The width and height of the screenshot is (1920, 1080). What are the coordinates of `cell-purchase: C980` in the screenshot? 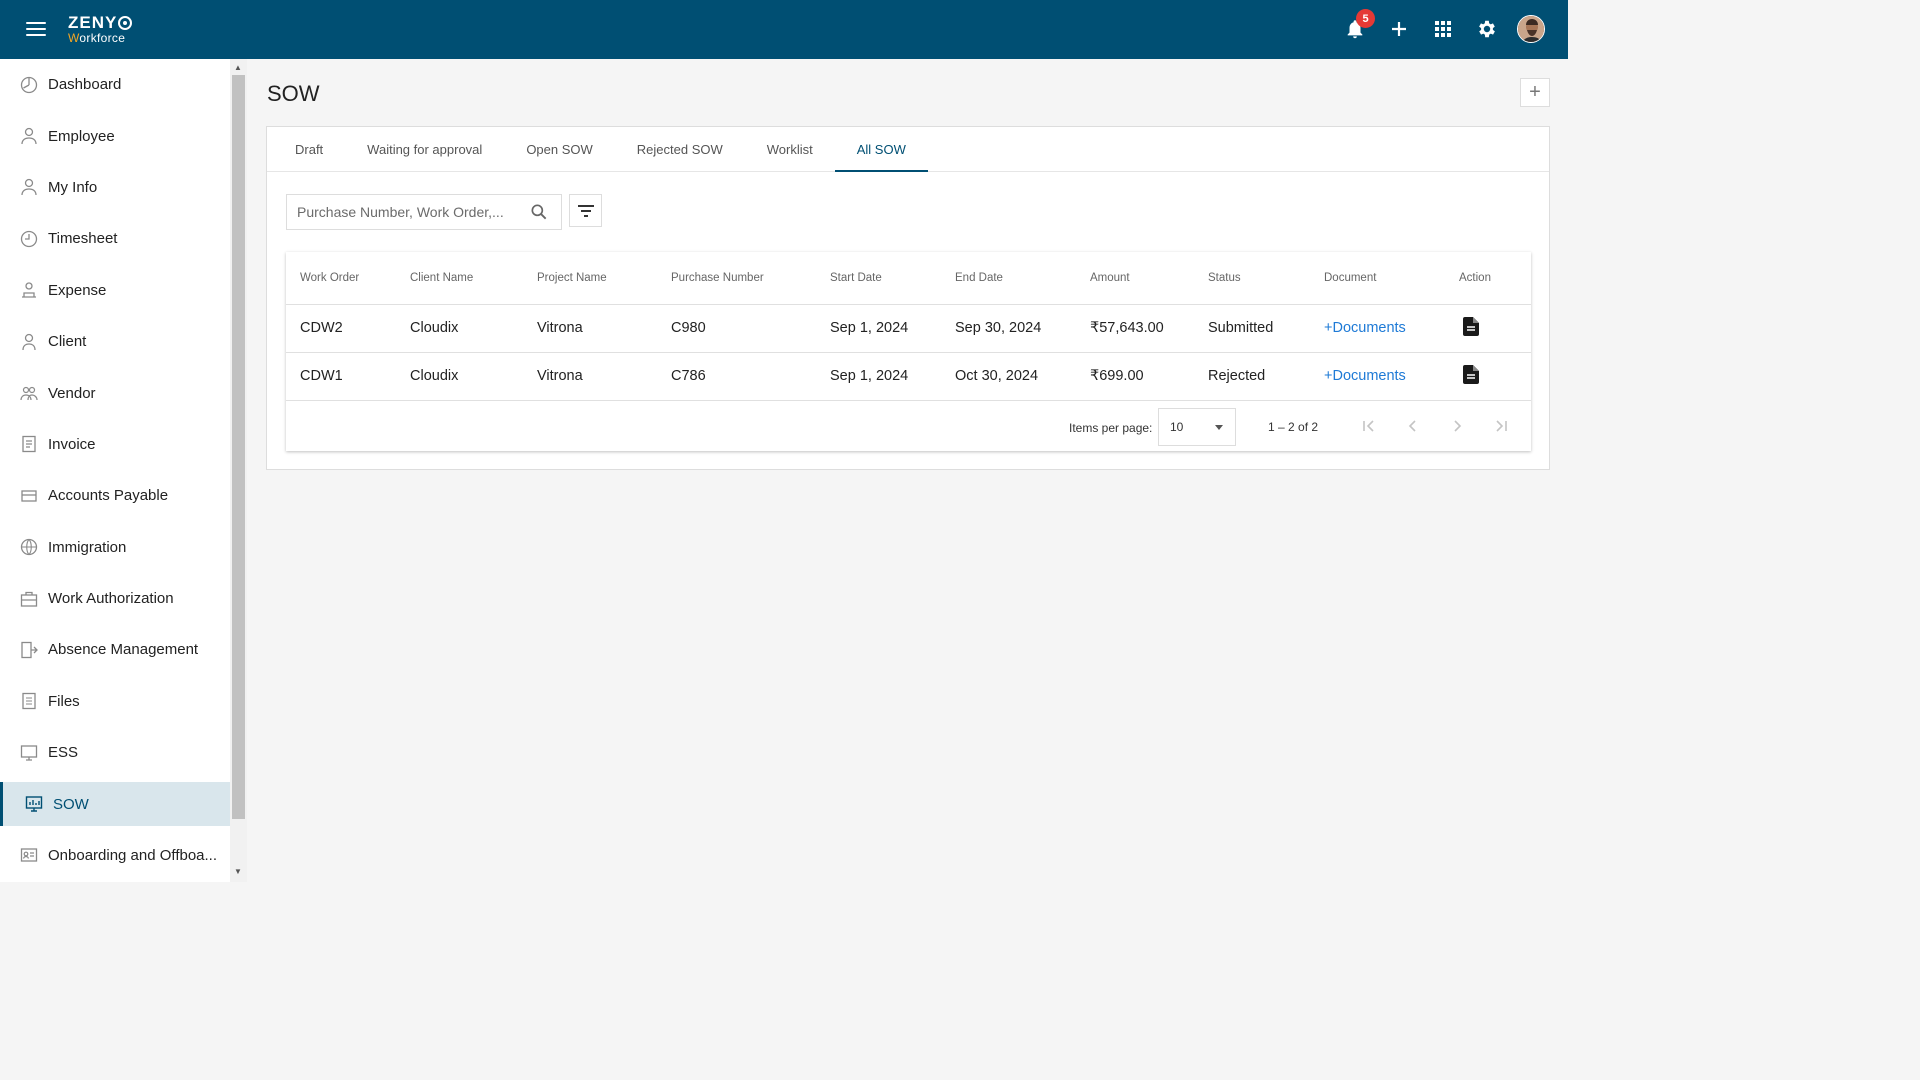 It's located at (688, 328).